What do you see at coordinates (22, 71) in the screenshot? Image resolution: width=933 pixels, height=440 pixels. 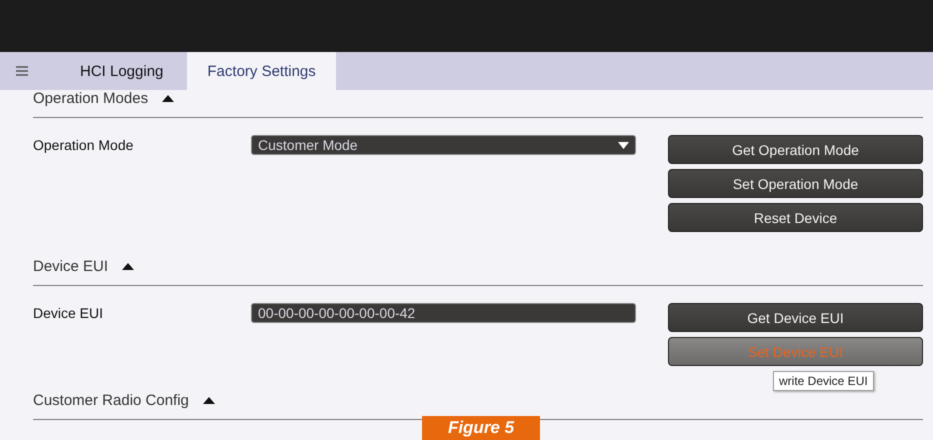 I see `menu-icon` at bounding box center [22, 71].